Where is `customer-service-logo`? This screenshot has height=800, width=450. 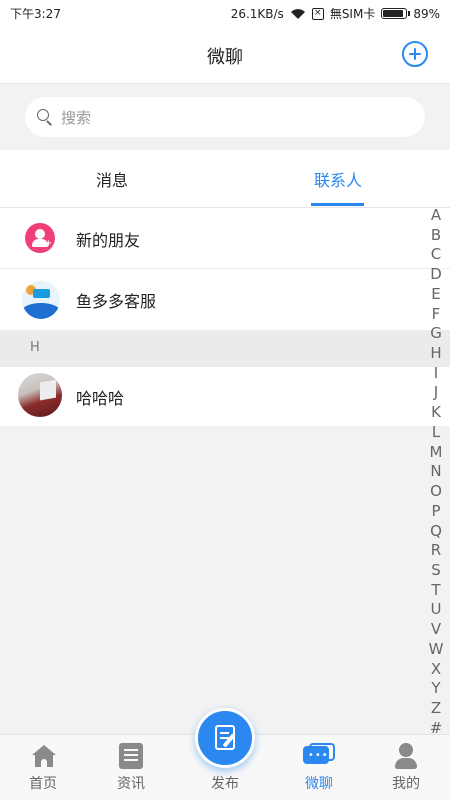 customer-service-logo is located at coordinates (41, 300).